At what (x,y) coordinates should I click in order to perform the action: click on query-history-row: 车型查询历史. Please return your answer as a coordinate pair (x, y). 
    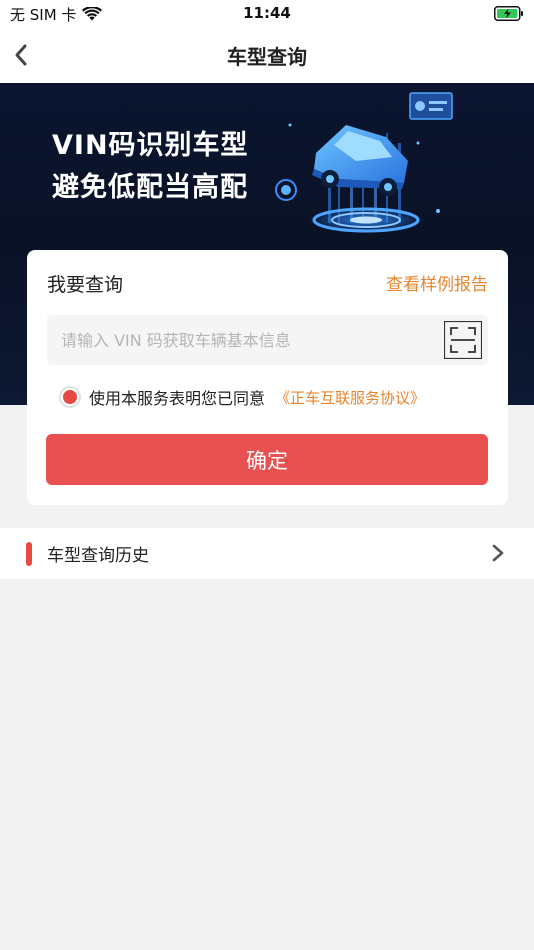
    Looking at the image, I should click on (267, 553).